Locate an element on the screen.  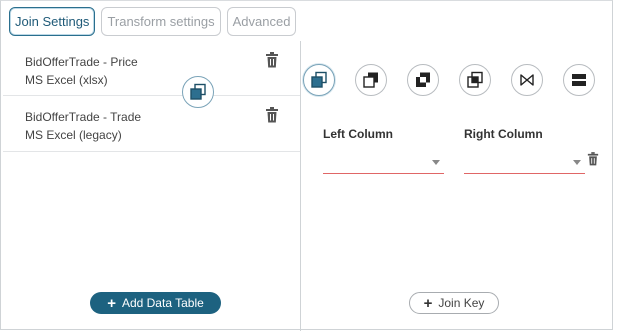
left-column-select is located at coordinates (383, 162).